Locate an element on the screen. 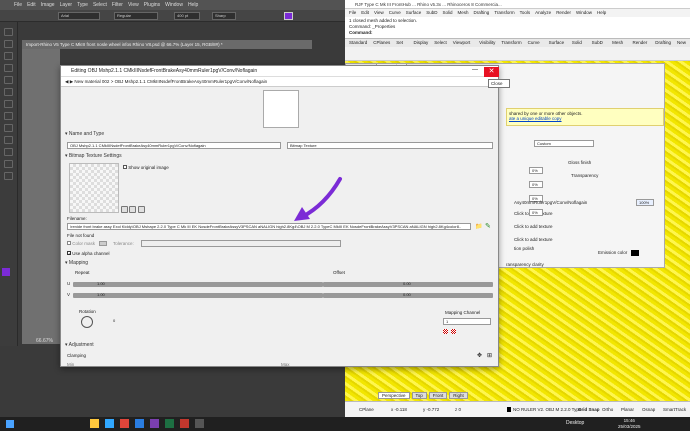 Image resolution: width=690 pixels, height=431 pixels. texture-strength: 100% is located at coordinates (645, 202).